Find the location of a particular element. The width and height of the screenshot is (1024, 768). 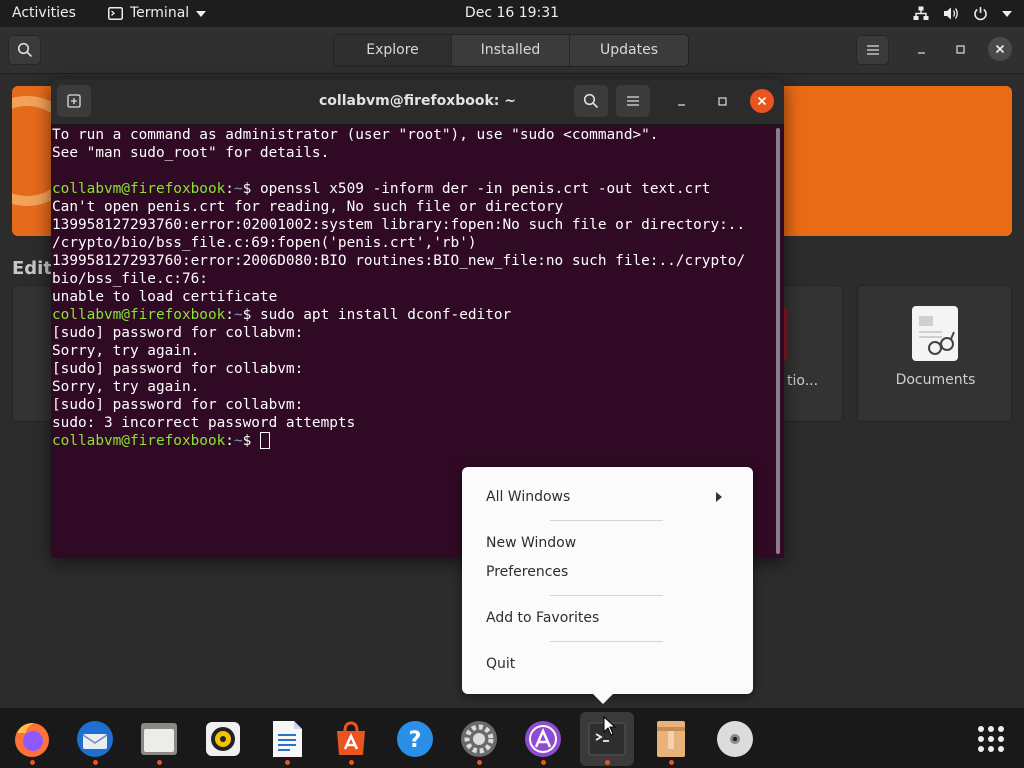

new-tab-icon is located at coordinates (74, 101).